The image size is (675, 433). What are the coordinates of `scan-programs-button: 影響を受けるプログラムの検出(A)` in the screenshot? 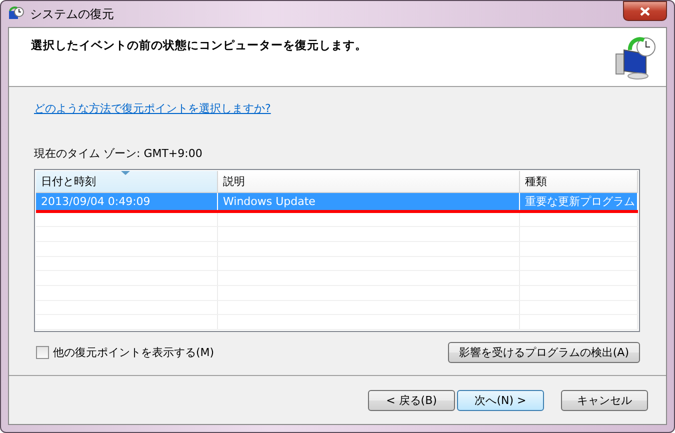 It's located at (544, 352).